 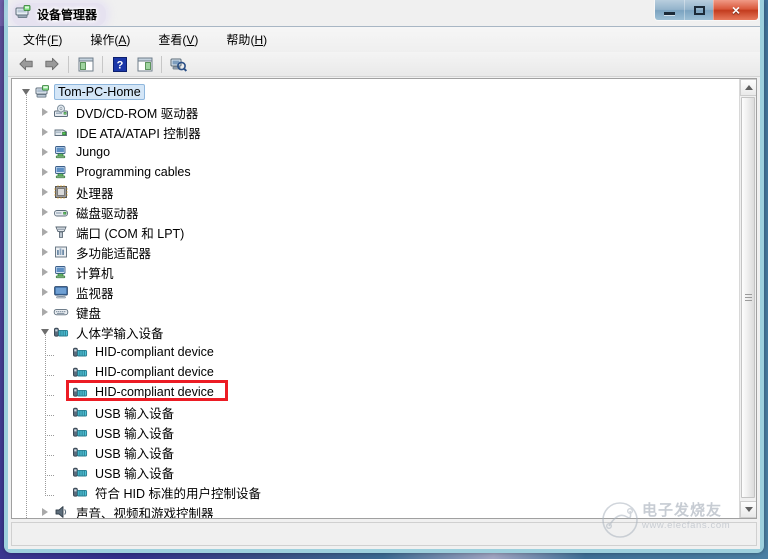 What do you see at coordinates (375, 252) in the screenshot?
I see `tree-item: 多功能适配器` at bounding box center [375, 252].